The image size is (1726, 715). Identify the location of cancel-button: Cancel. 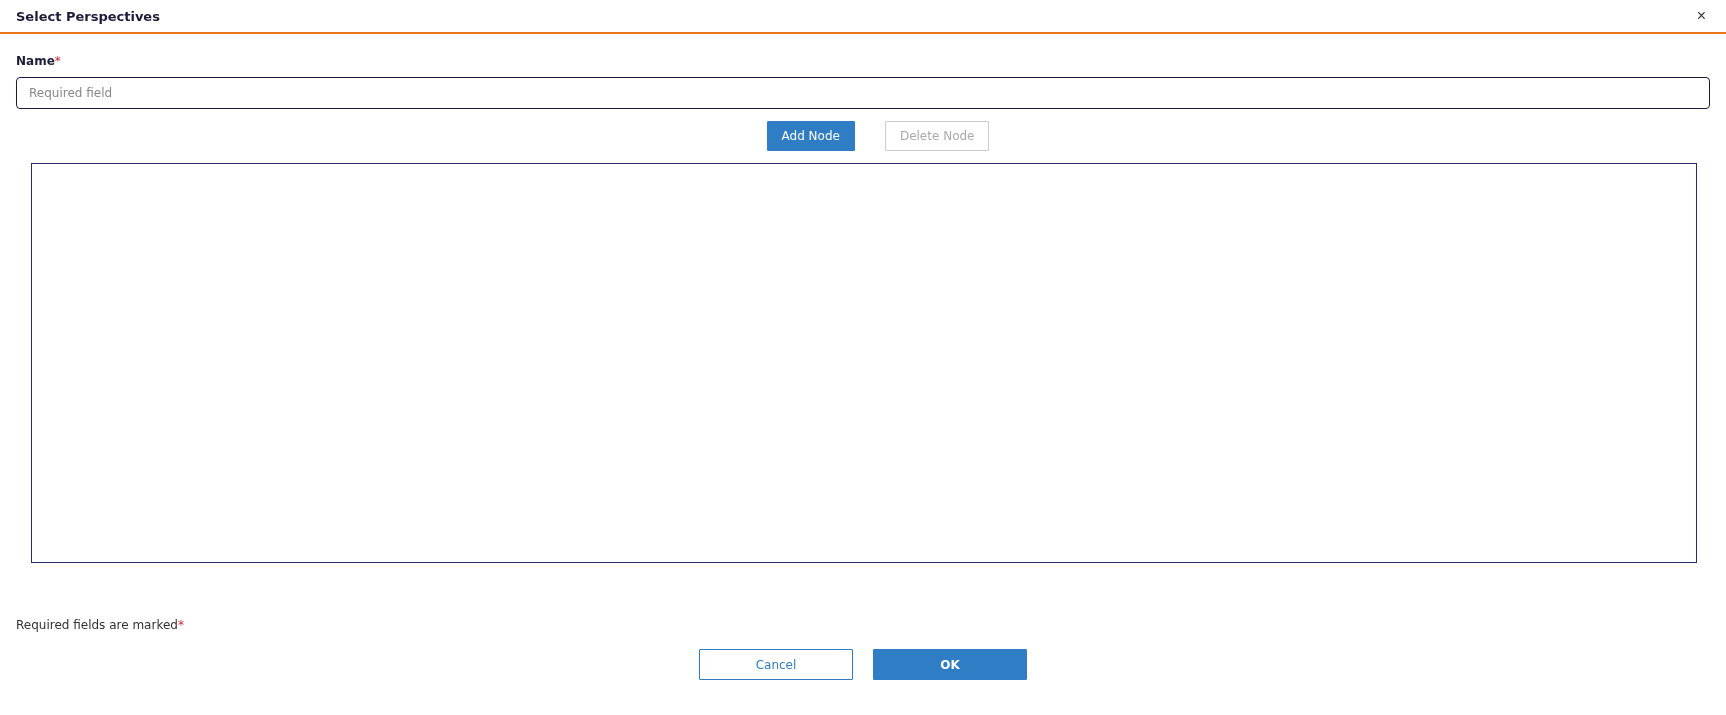
(776, 664).